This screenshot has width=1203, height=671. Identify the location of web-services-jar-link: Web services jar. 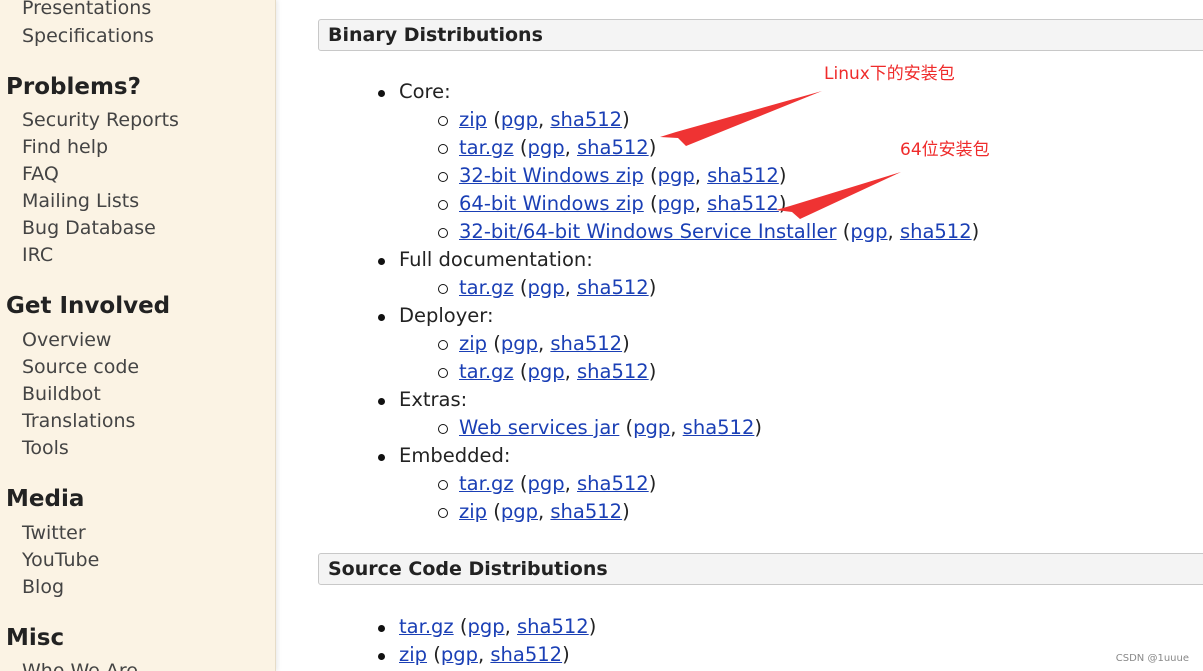
(539, 427).